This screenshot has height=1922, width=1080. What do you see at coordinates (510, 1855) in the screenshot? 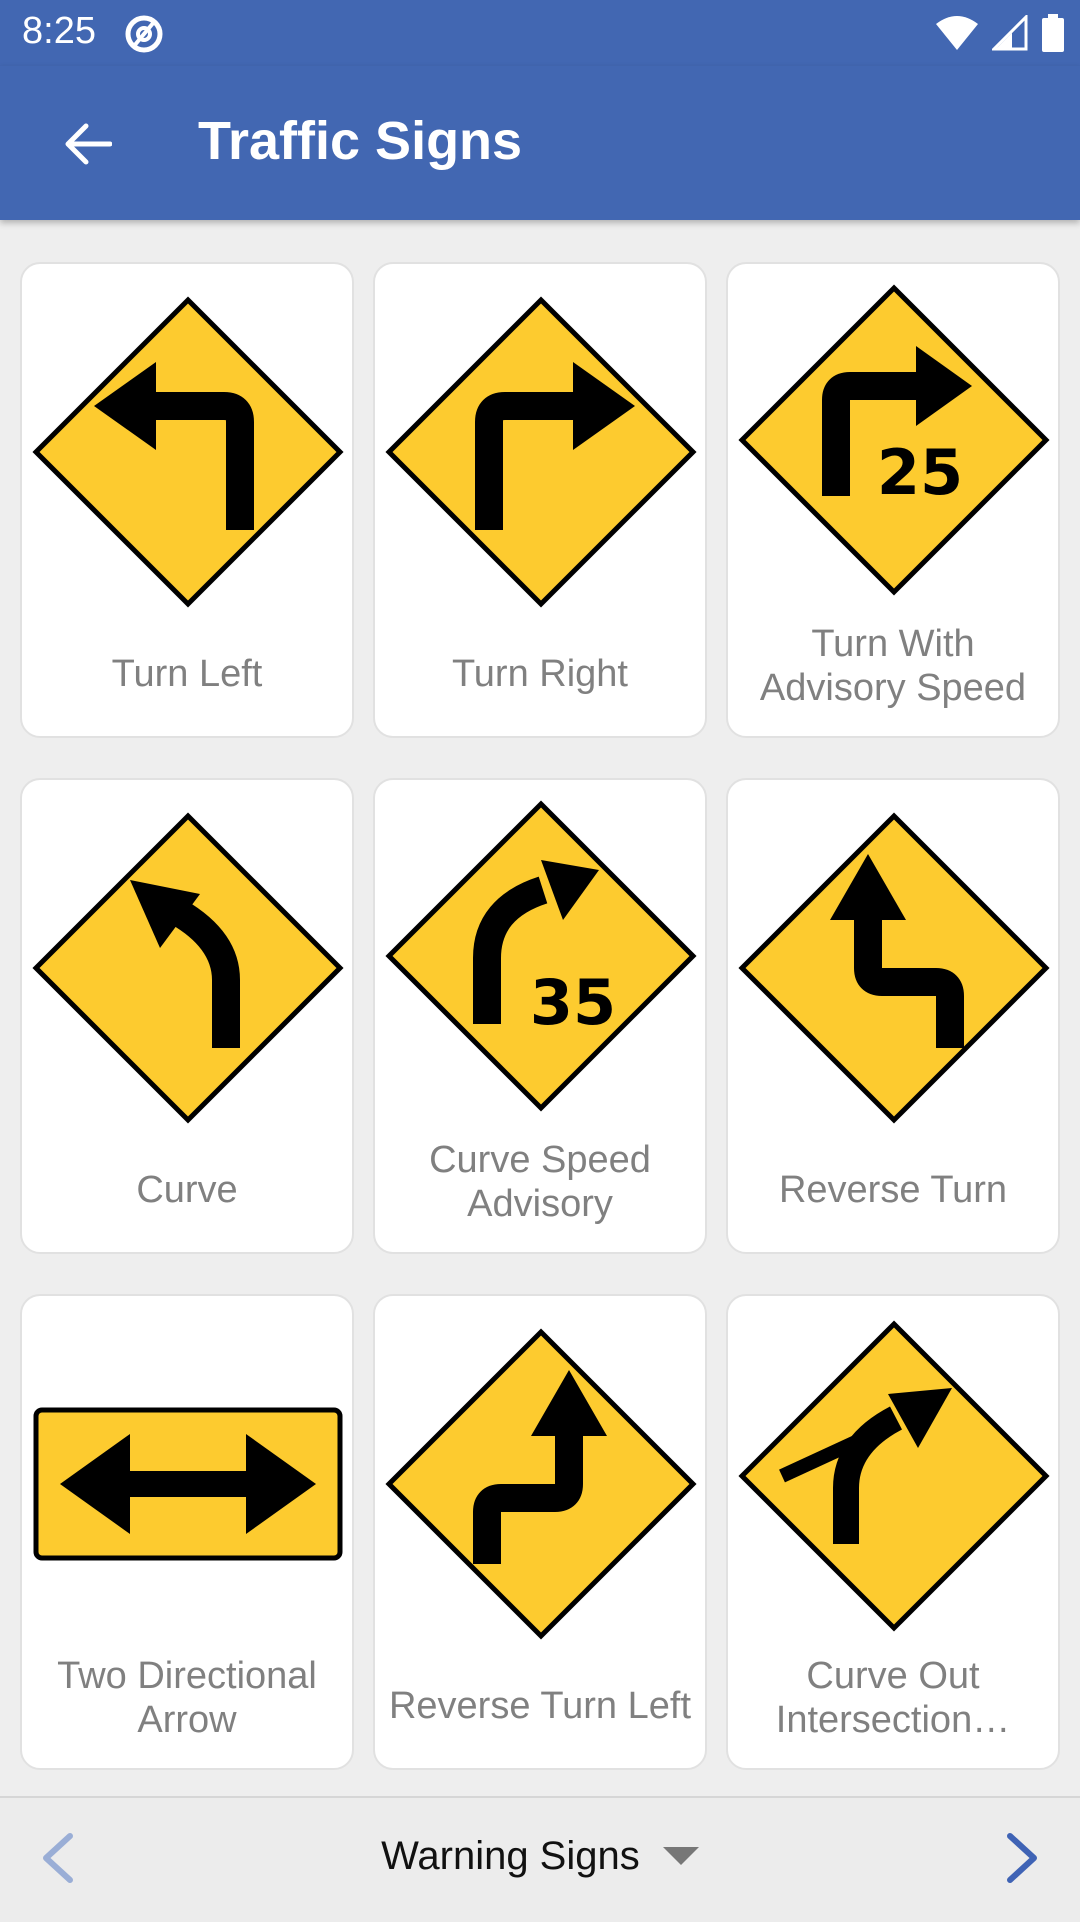
I see `category-label: Warning Signs` at bounding box center [510, 1855].